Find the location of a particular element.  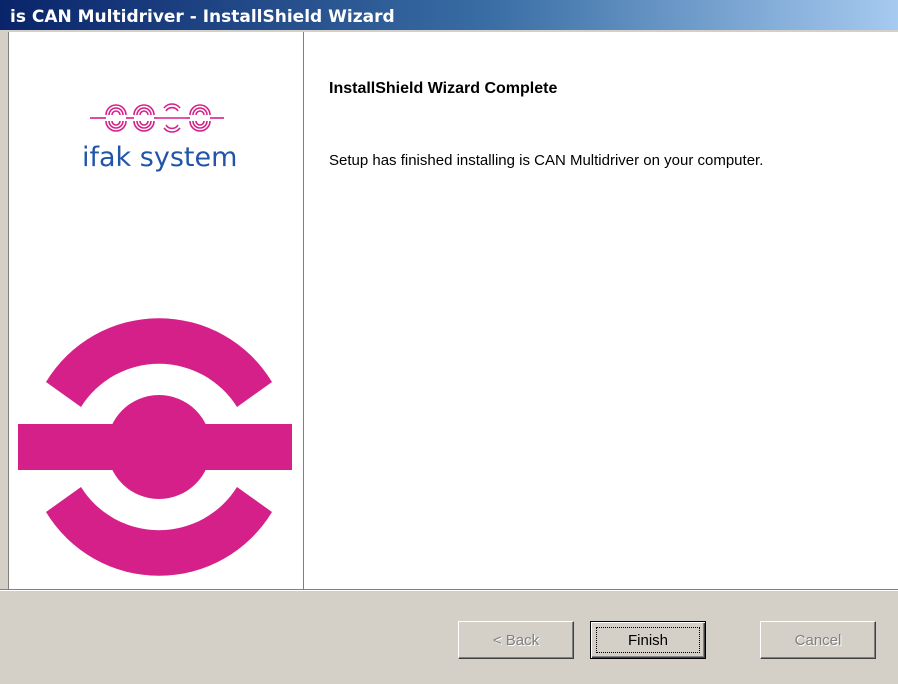

page-title: InstallShield Wizard Complete is located at coordinates (443, 88).